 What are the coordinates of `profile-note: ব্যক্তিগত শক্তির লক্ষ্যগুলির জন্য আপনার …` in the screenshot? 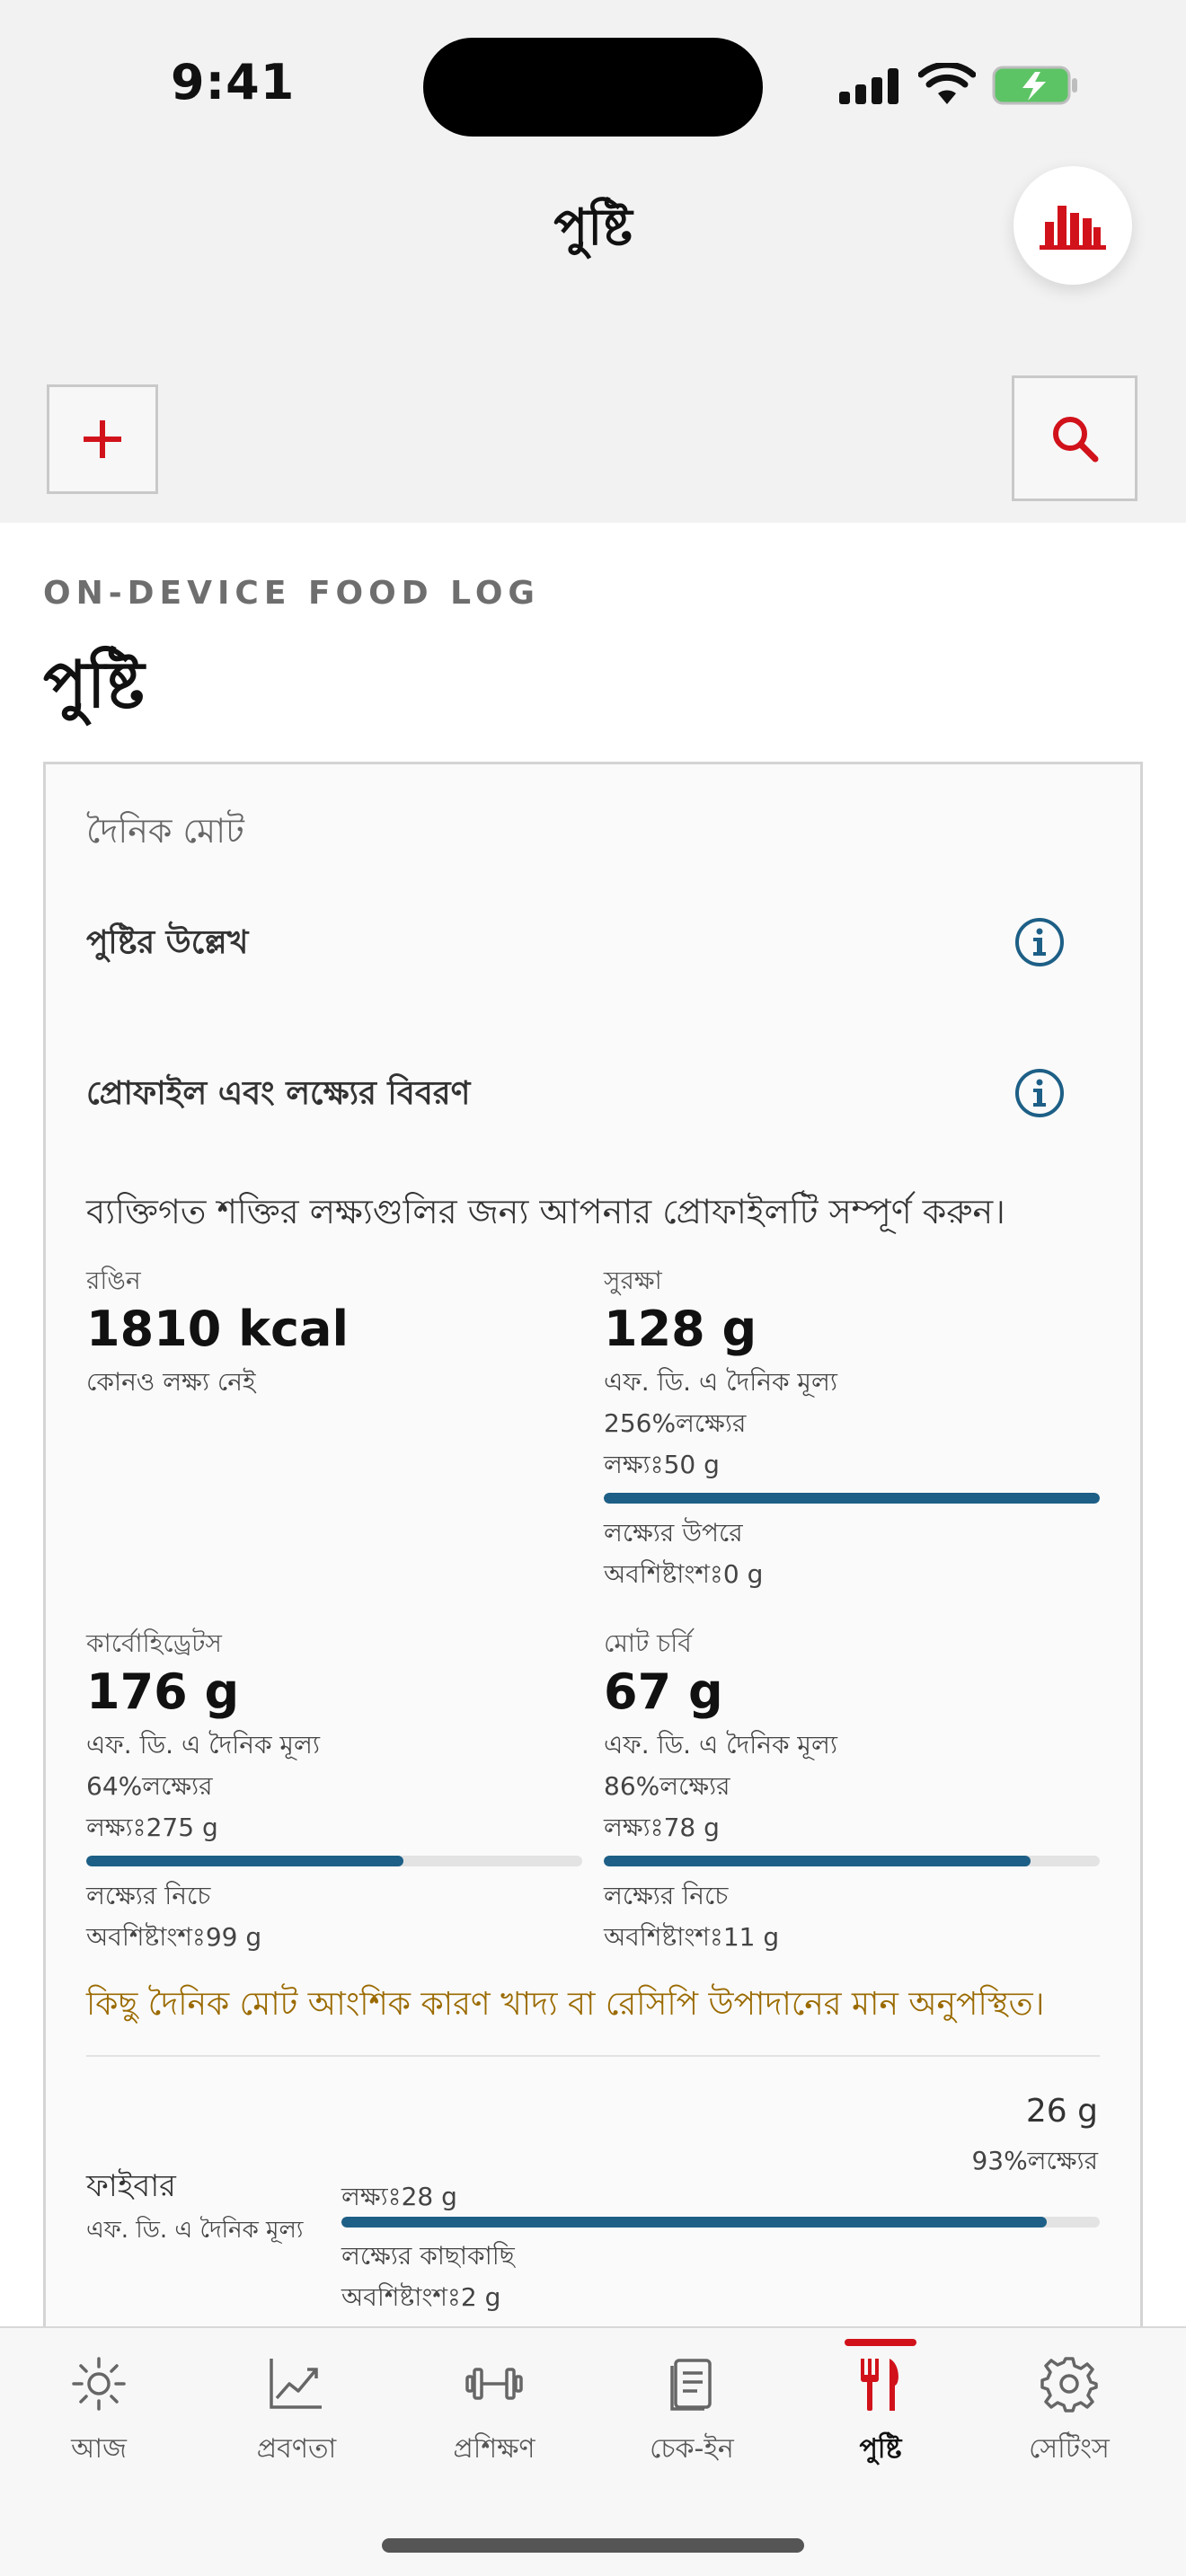 It's located at (545, 1214).